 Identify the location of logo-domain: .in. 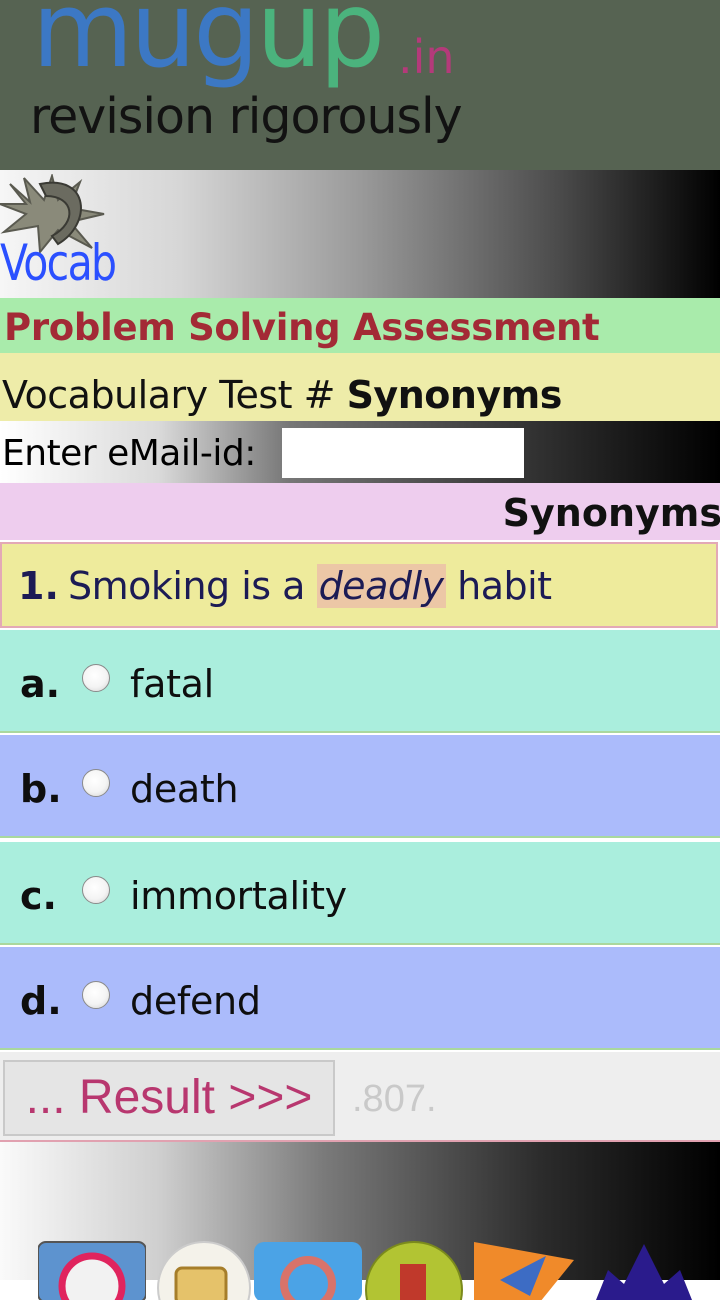
(426, 57).